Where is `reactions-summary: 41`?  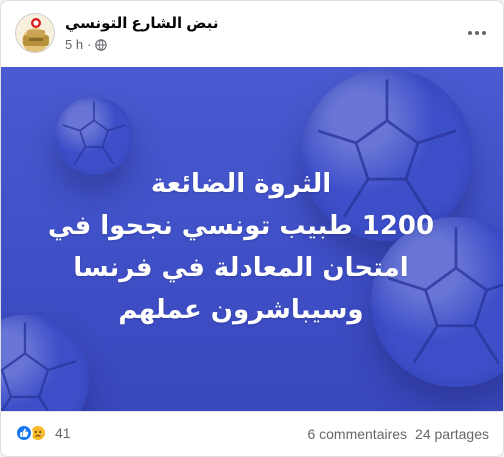
reactions-summary: 41 is located at coordinates (43, 433).